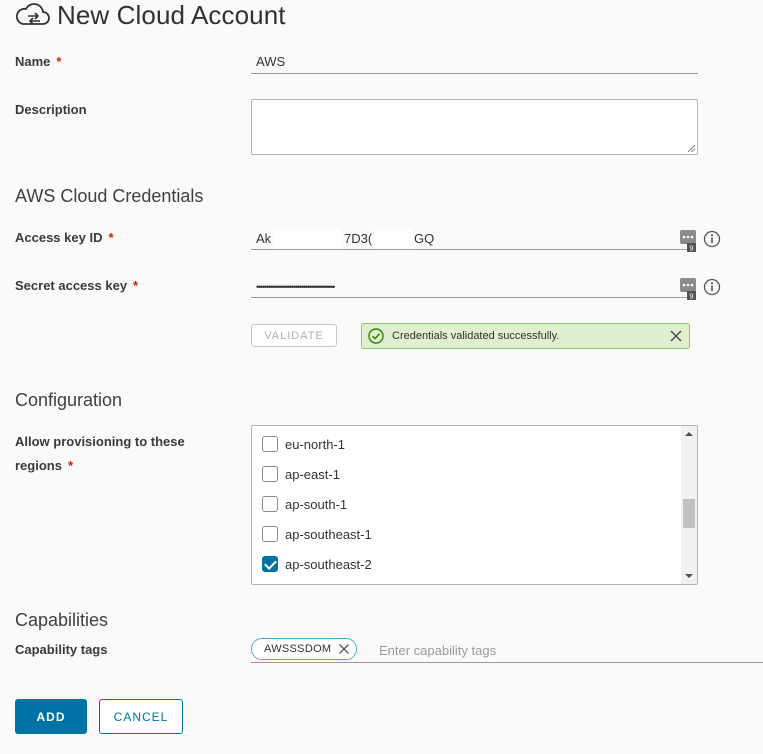 The image size is (763, 754). What do you see at coordinates (476, 336) in the screenshot?
I see `alert-text: Credentials validated successfully.` at bounding box center [476, 336].